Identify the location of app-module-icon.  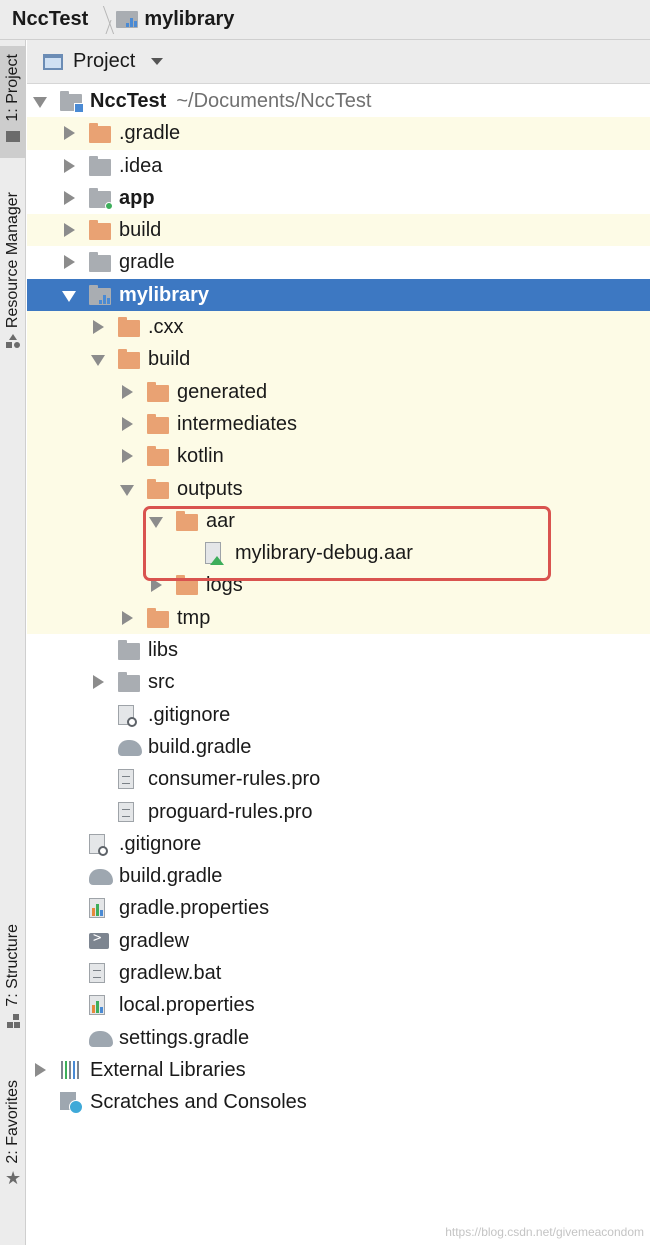
(101, 198).